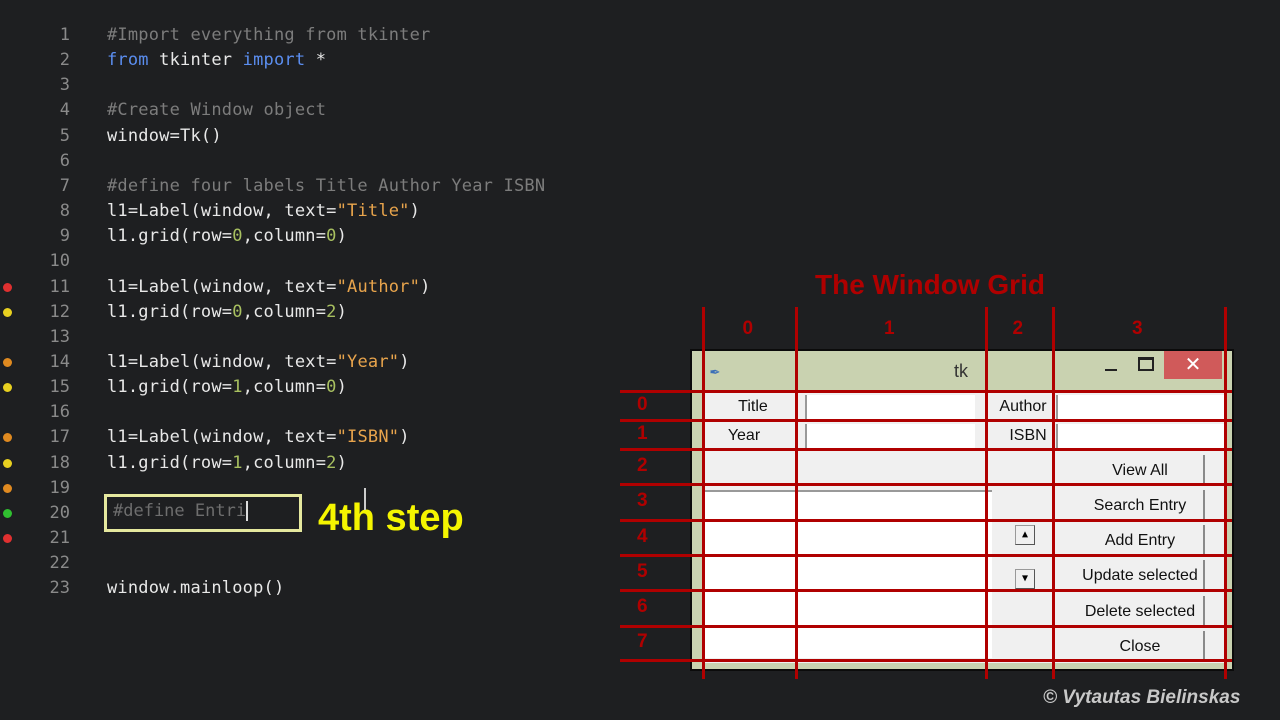 The height and width of the screenshot is (720, 1280). Describe the element at coordinates (642, 571) in the screenshot. I see `grid-row-number: 5` at that location.